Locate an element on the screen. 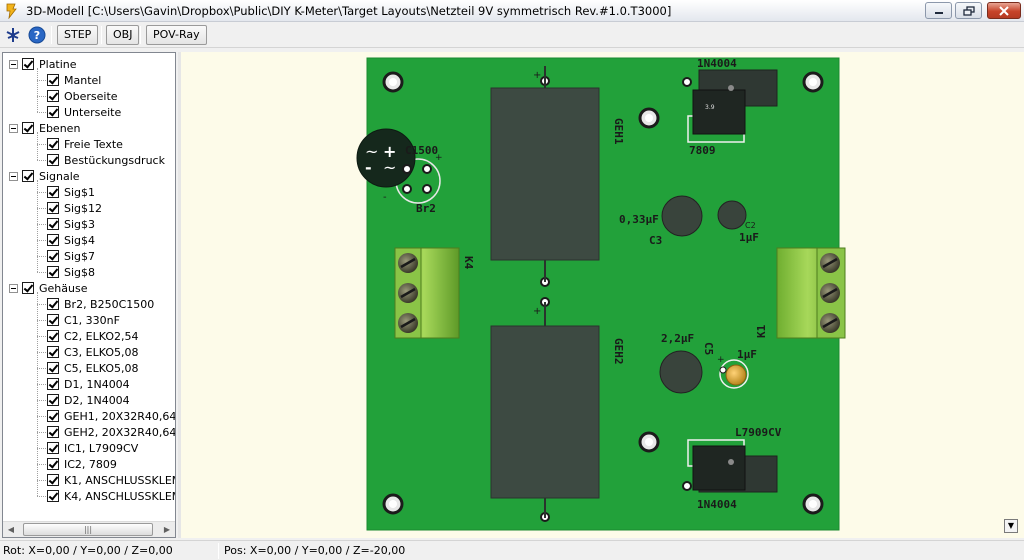  tree-item-row: D1, 1N4004 is located at coordinates (88, 384).